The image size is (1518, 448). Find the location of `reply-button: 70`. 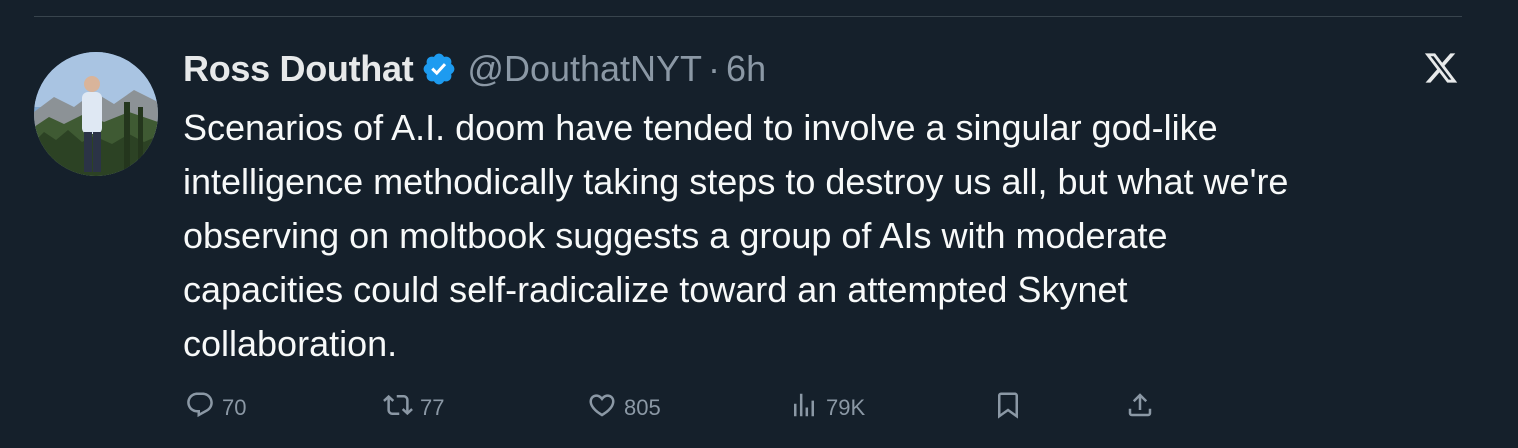

reply-button: 70 is located at coordinates (215, 408).